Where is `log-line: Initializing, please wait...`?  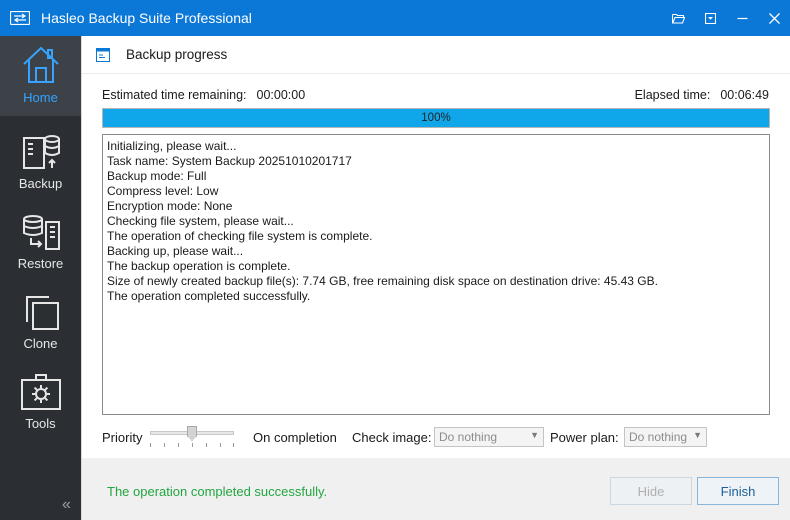 log-line: Initializing, please wait... is located at coordinates (172, 146).